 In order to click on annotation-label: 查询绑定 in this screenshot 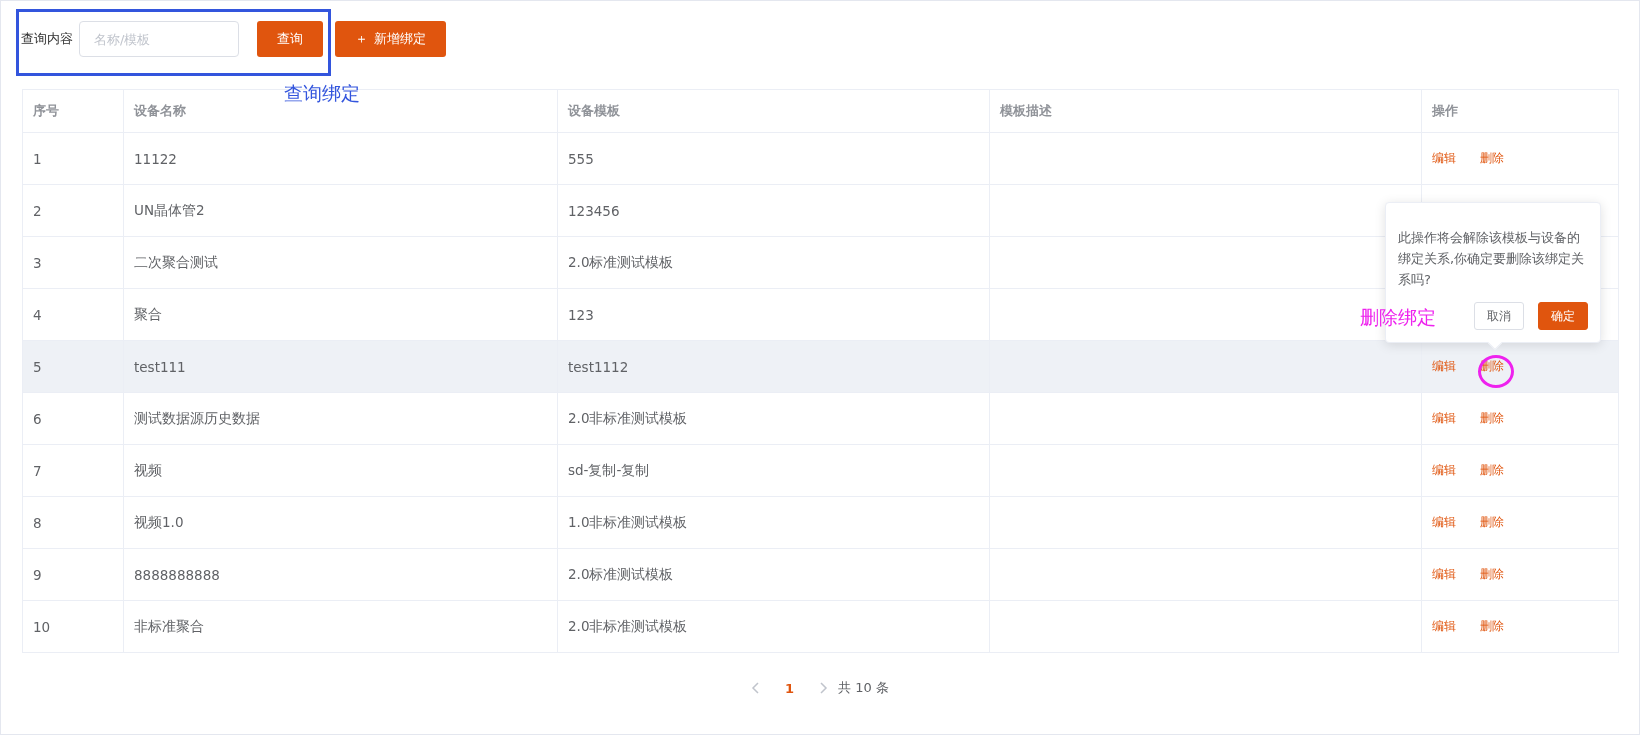, I will do `click(322, 93)`.